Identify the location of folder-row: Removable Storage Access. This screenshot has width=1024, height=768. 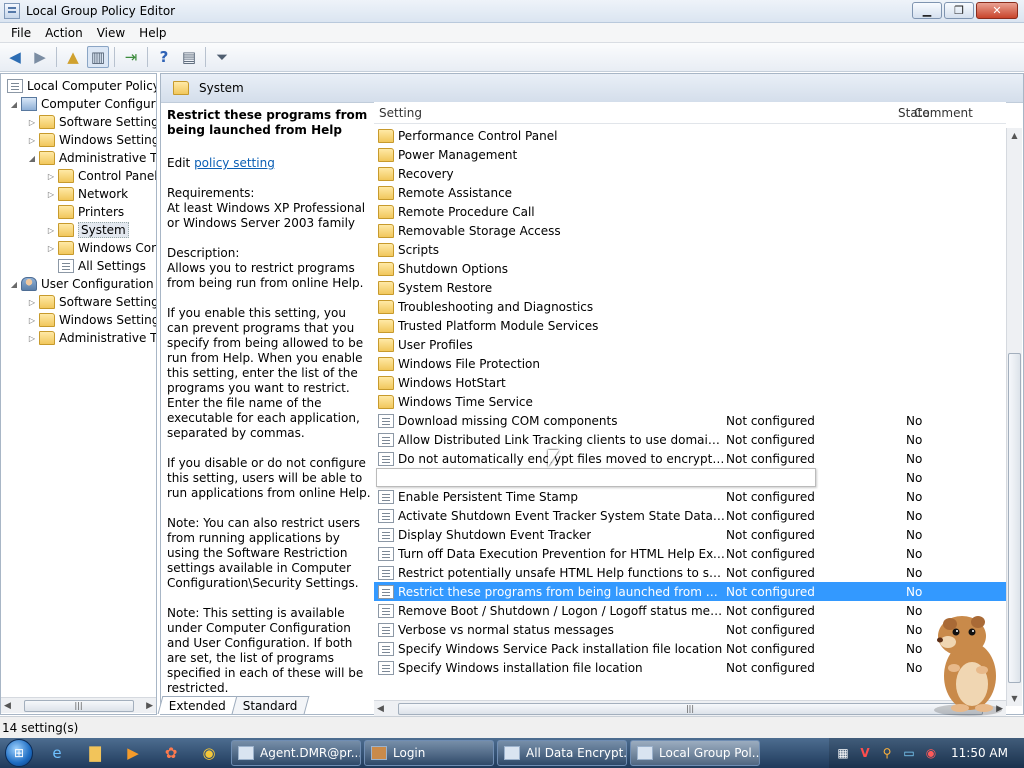
(690, 230).